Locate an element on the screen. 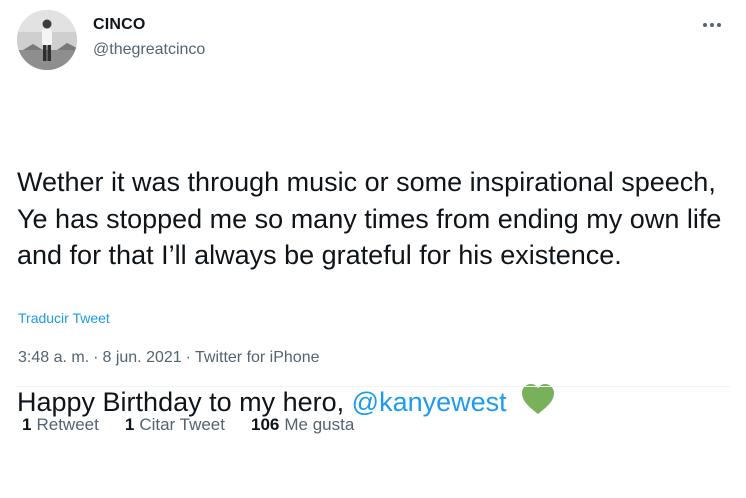  tweet-text-segment: Happy Birthday to my hero, is located at coordinates (184, 402).